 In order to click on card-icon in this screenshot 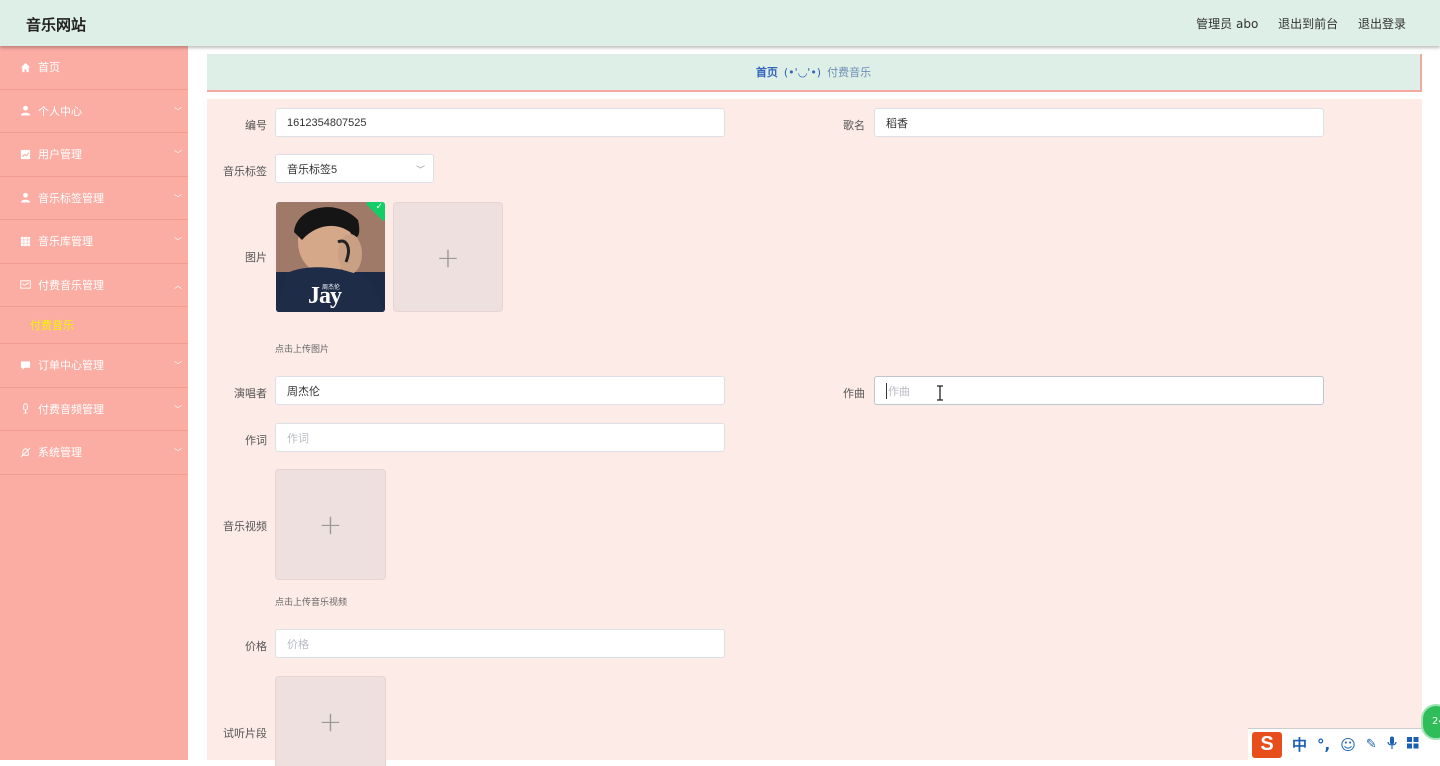, I will do `click(25, 285)`.